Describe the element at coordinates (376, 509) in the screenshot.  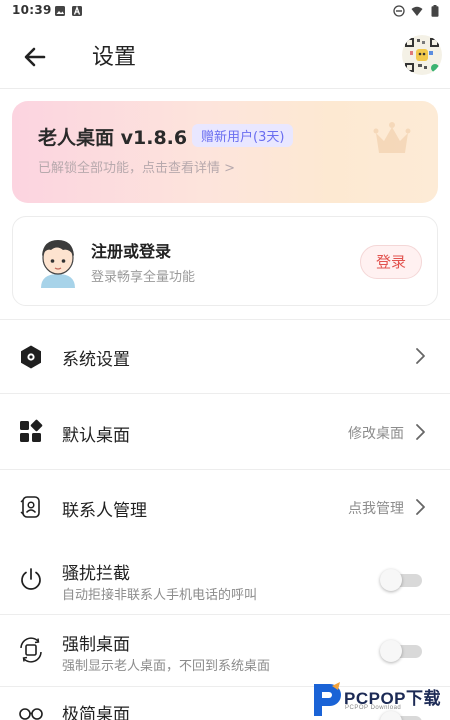
I see `row-value: 点我管理` at that location.